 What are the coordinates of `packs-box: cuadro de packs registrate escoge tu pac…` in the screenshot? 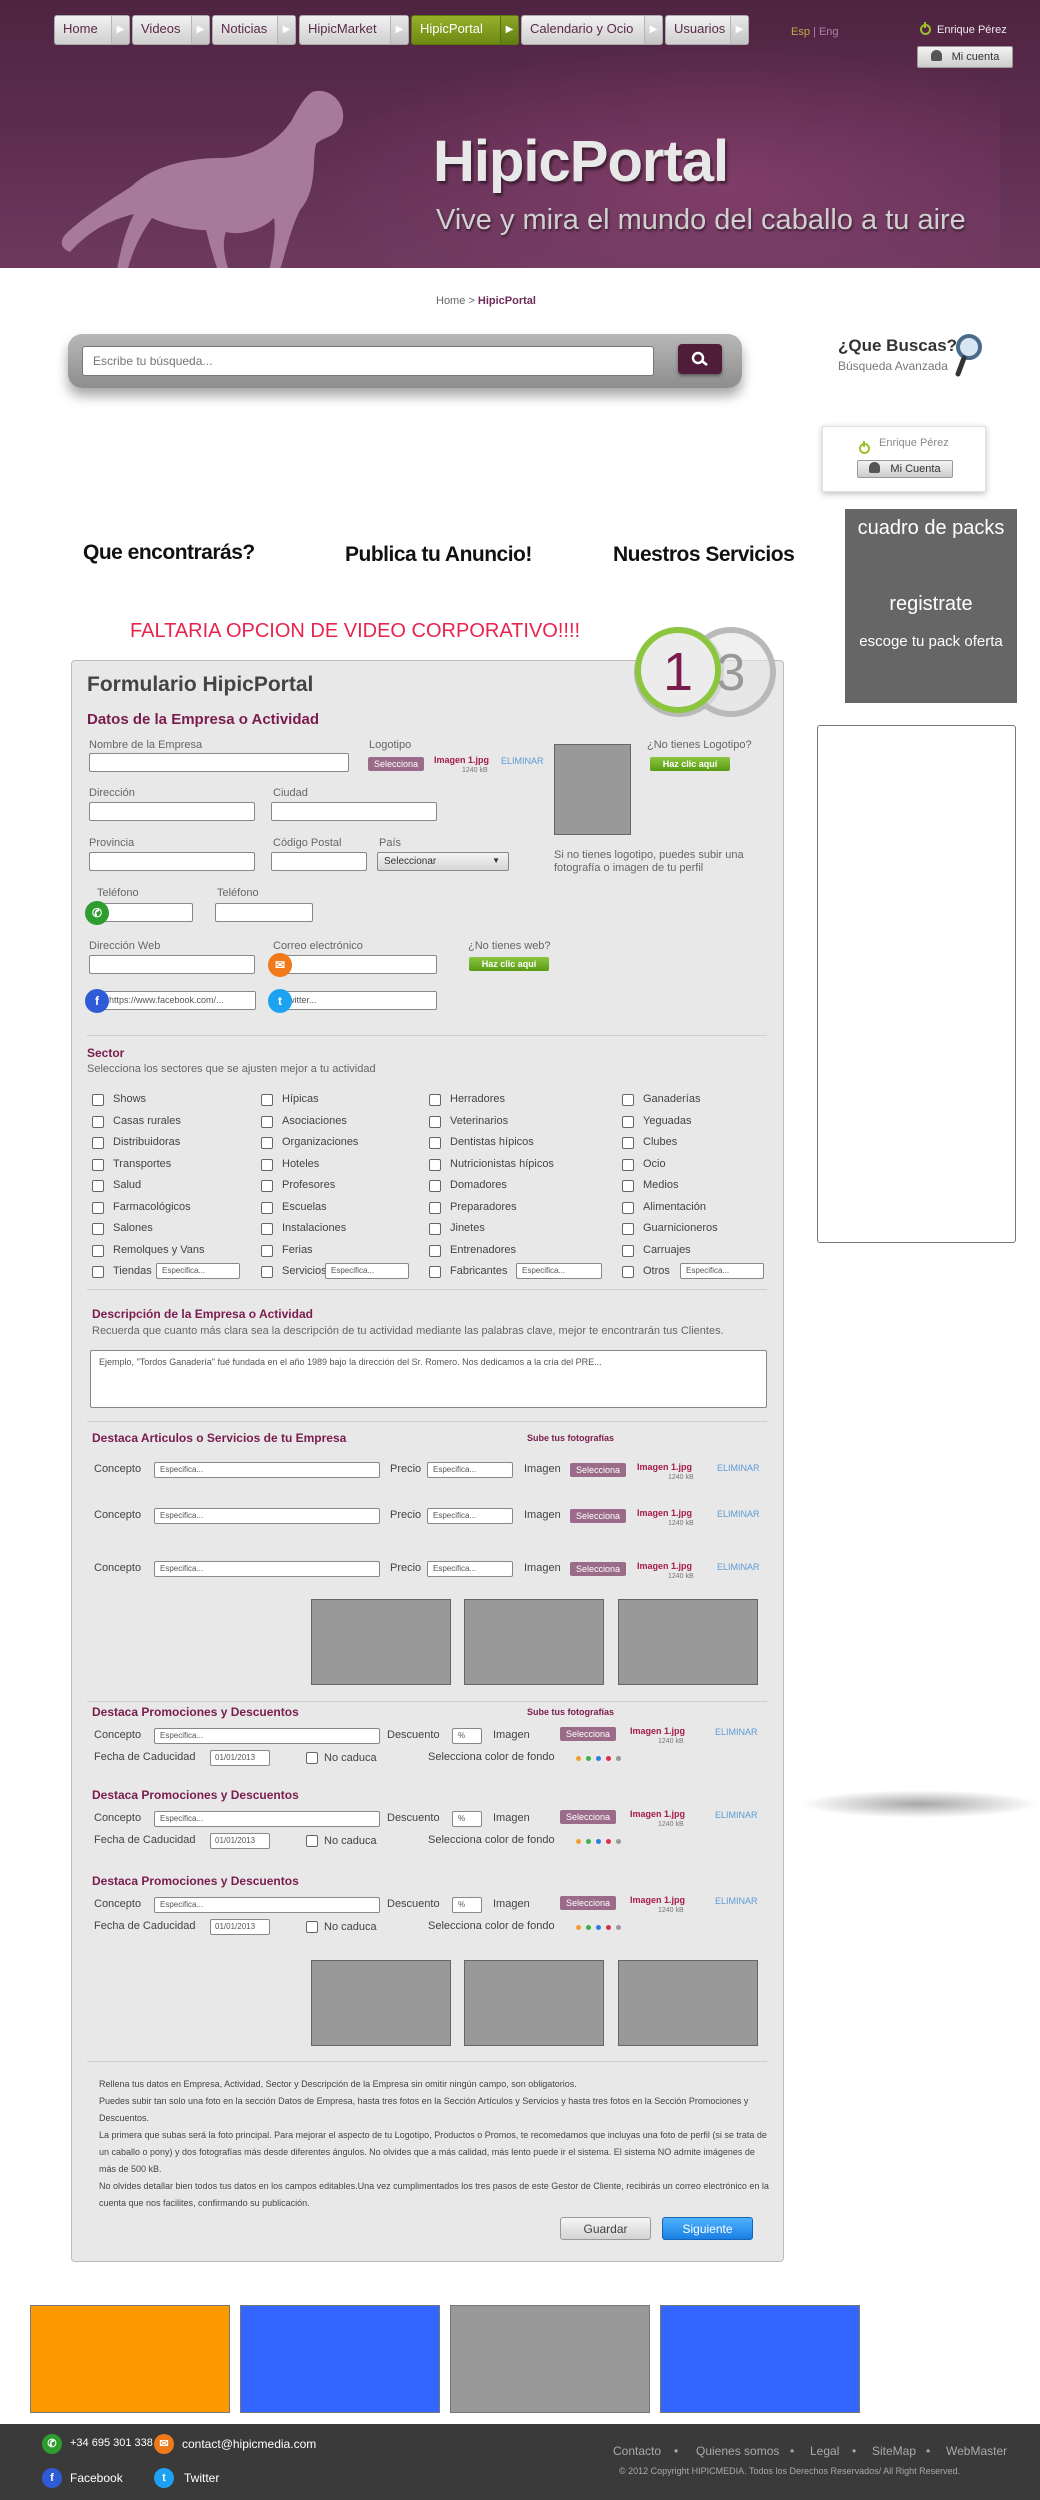 It's located at (931, 606).